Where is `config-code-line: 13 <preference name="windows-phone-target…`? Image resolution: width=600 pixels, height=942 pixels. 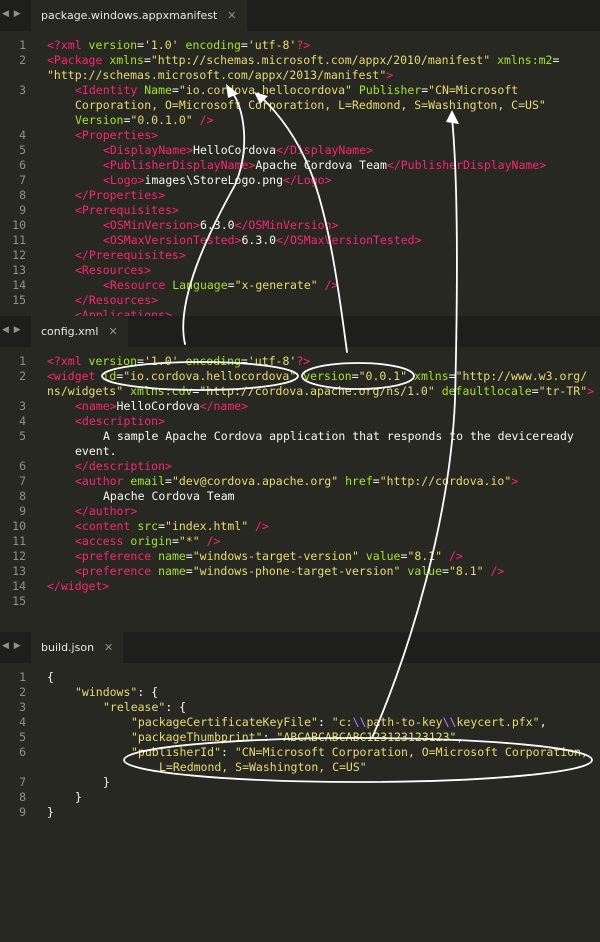 config-code-line: 13 <preference name="windows-phone-target… is located at coordinates (300, 571).